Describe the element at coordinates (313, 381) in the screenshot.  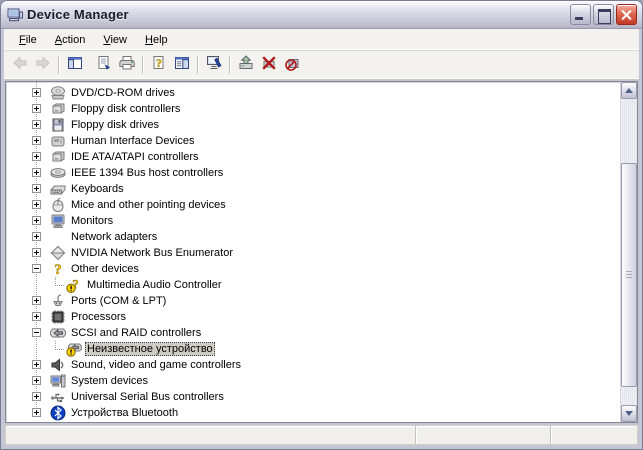
I see `tree-item: System devices` at that location.